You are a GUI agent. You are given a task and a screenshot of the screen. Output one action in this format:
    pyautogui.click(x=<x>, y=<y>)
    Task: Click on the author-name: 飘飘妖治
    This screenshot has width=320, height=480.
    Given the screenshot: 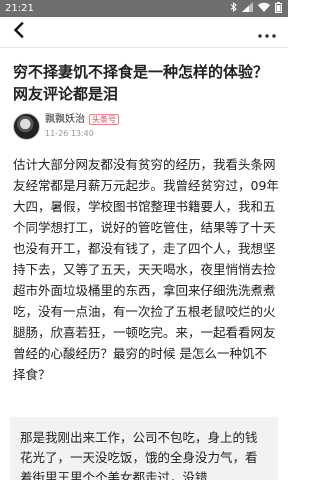 What is the action you would take?
    pyautogui.click(x=65, y=119)
    